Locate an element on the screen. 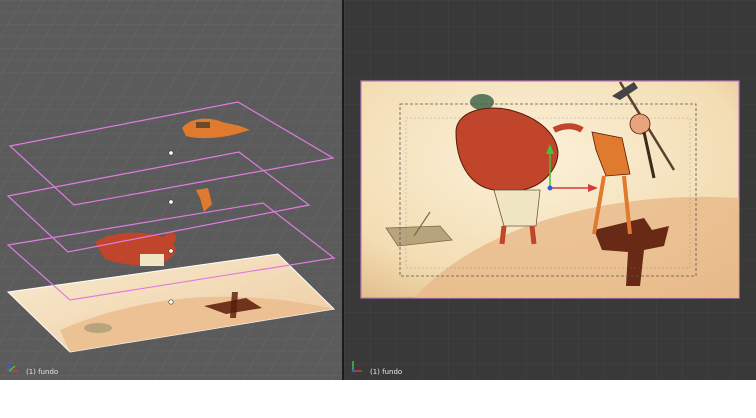  bottom-strip is located at coordinates (378, 399).